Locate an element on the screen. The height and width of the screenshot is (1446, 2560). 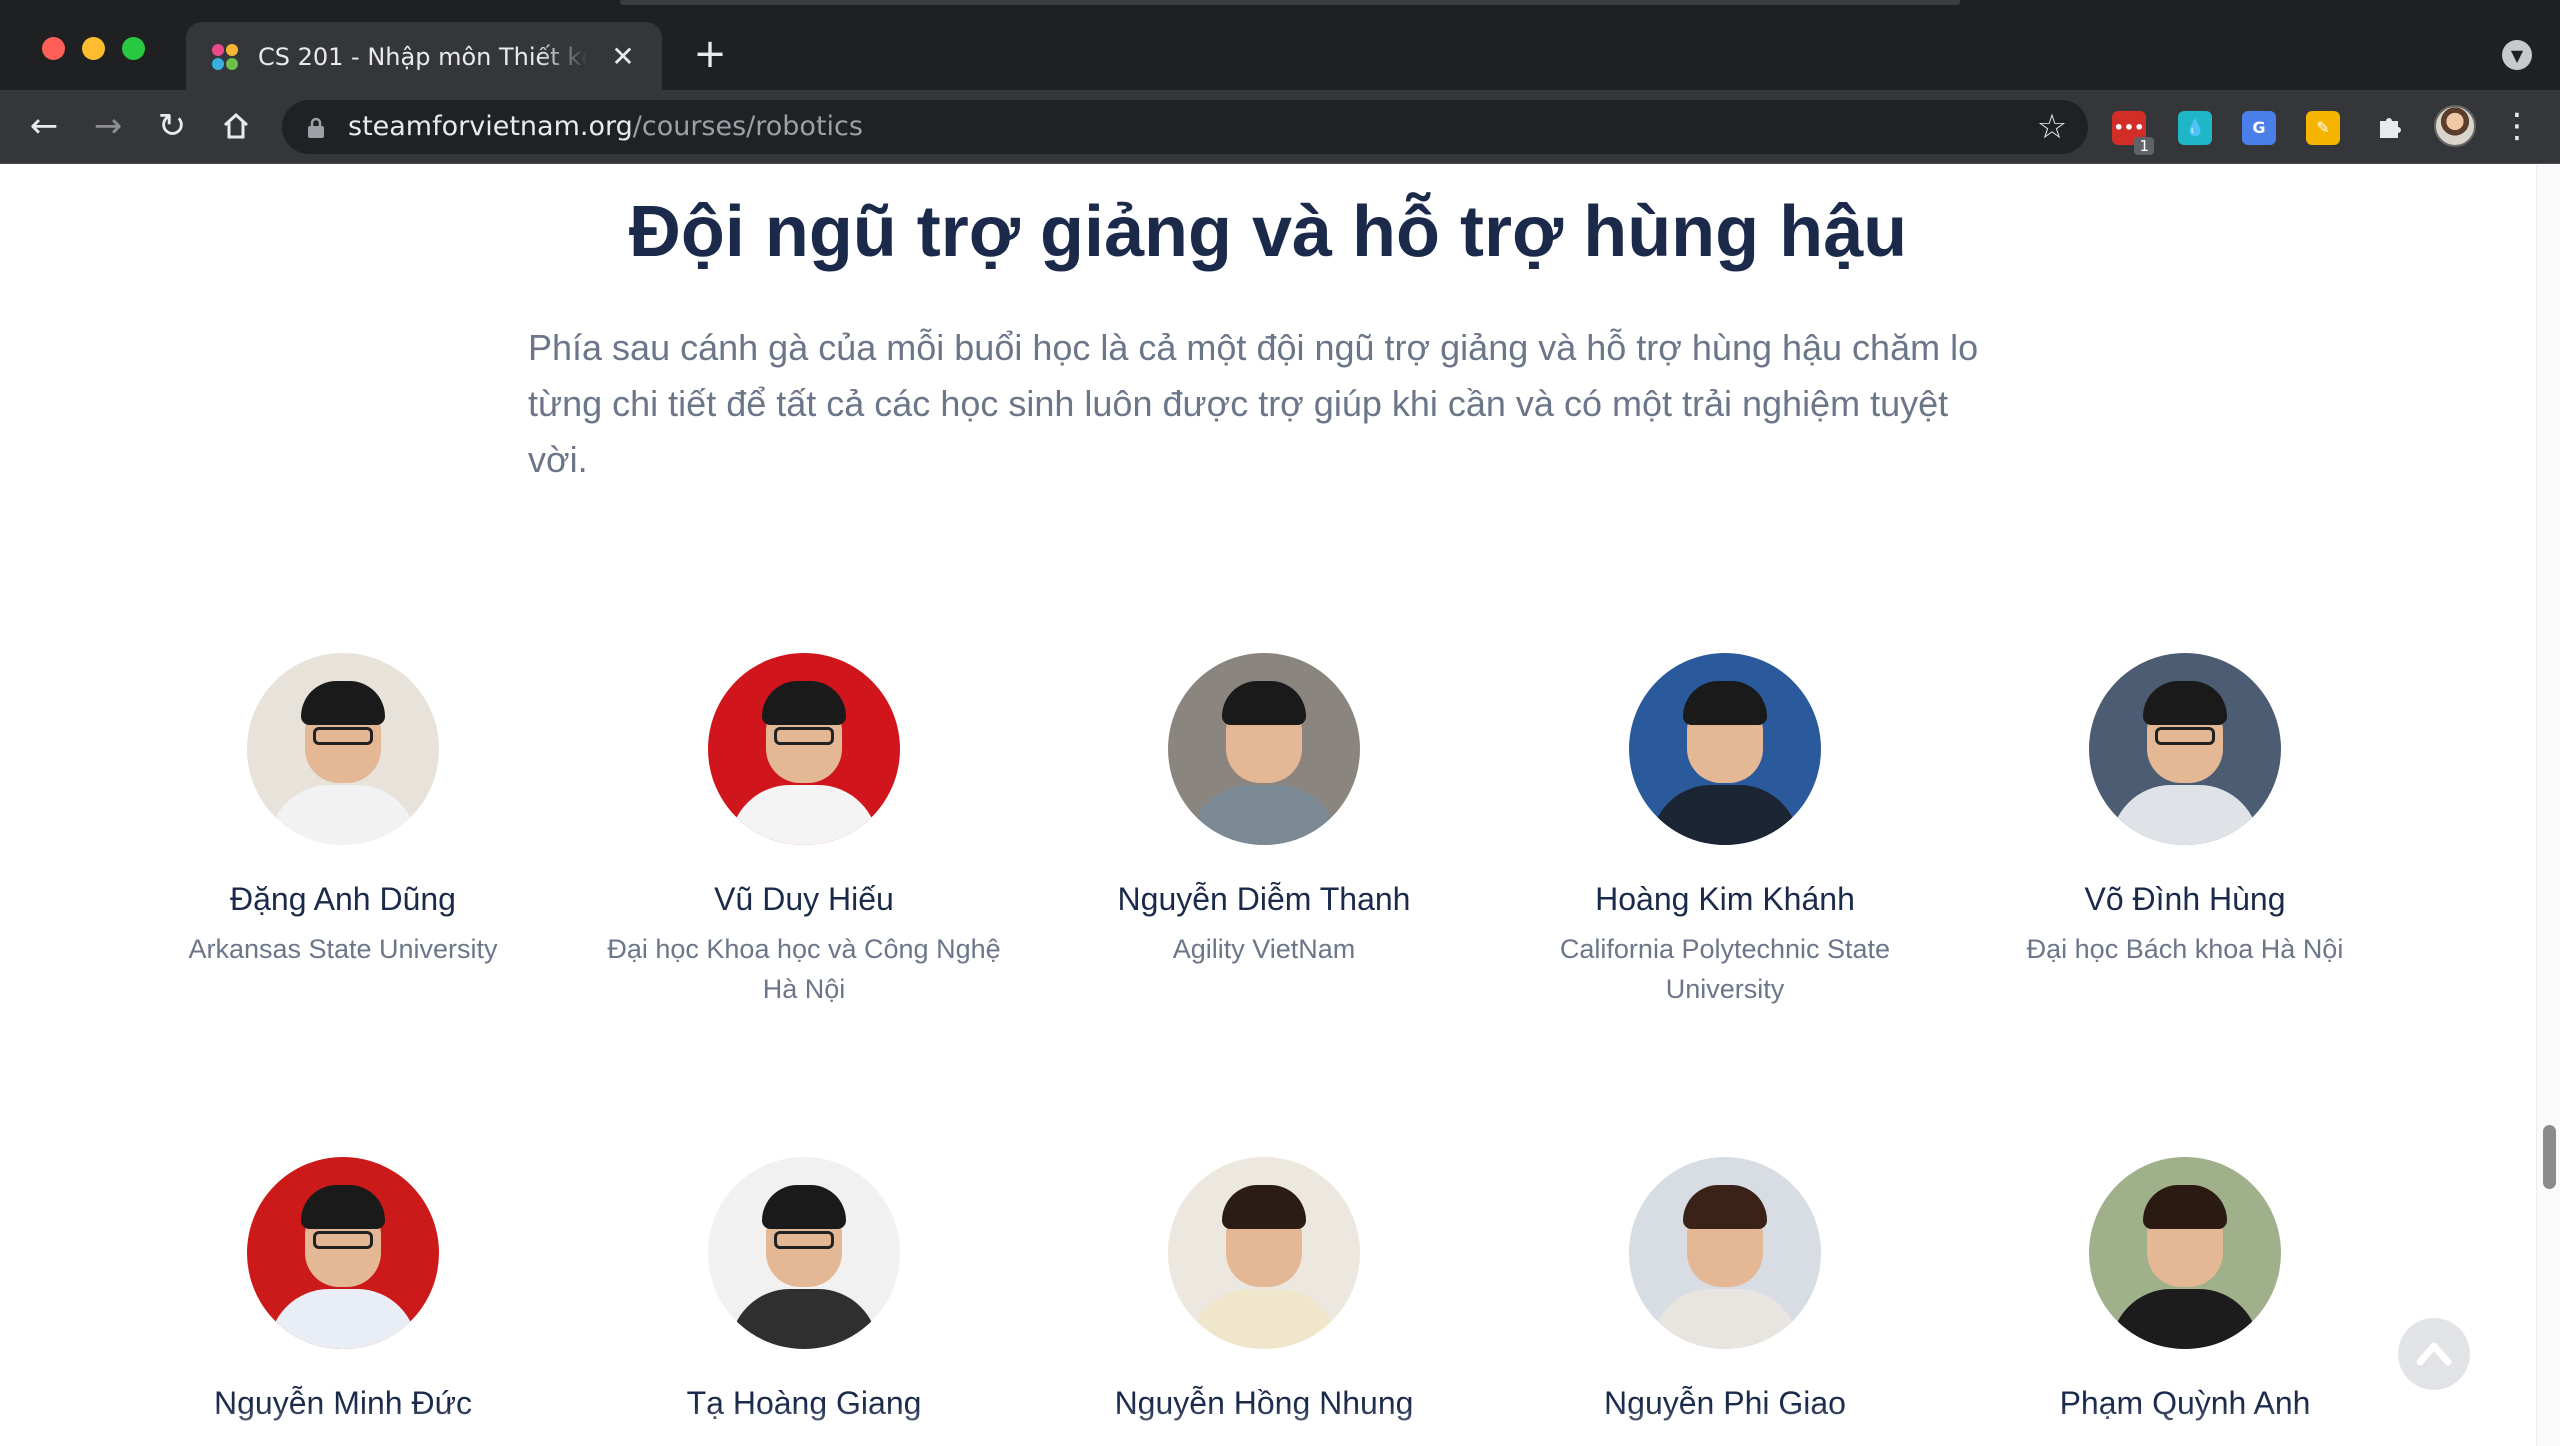
tab-search-chevron-icon: ▼ is located at coordinates (2517, 55).